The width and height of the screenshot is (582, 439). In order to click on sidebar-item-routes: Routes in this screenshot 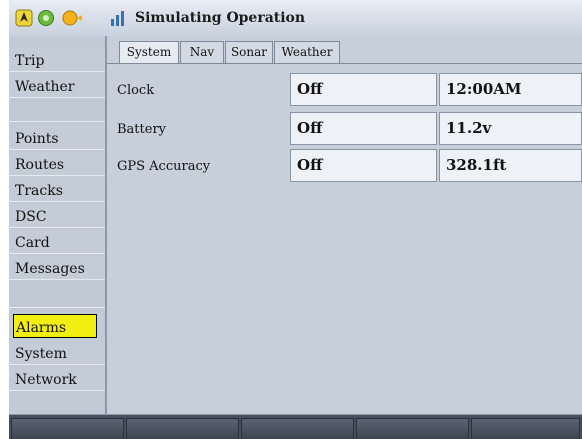, I will do `click(57, 164)`.